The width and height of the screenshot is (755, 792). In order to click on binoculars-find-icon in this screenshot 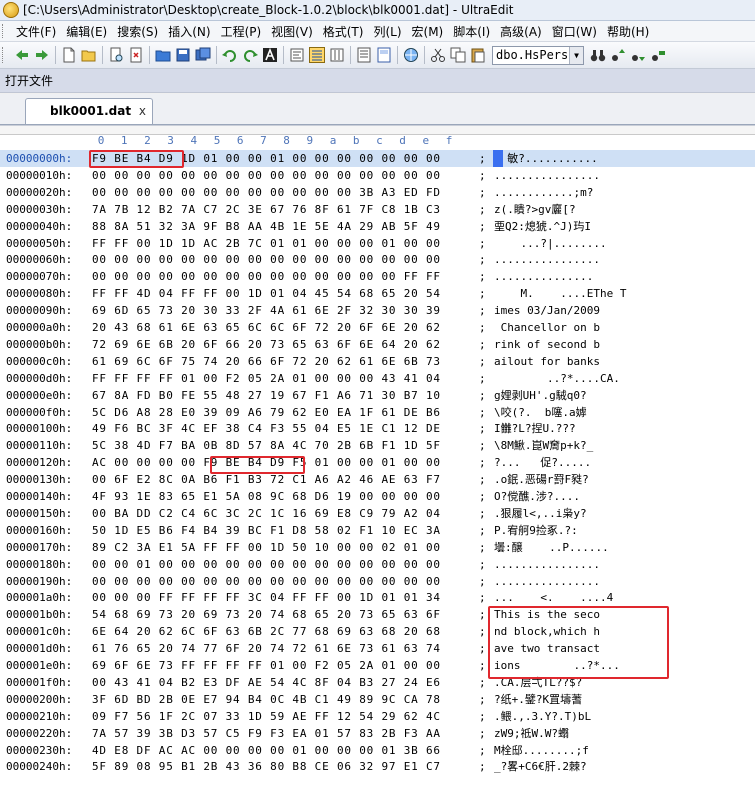, I will do `click(598, 55)`.